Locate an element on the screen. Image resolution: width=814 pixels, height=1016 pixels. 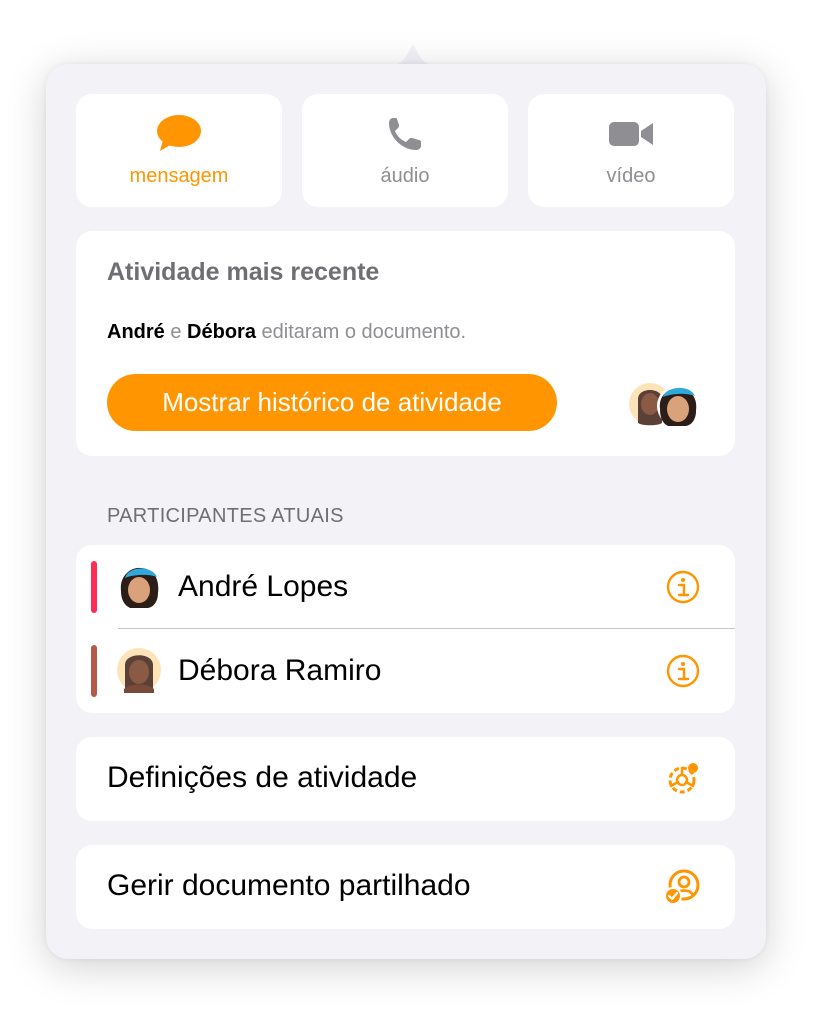
popover-arrow is located at coordinates (413, 55).